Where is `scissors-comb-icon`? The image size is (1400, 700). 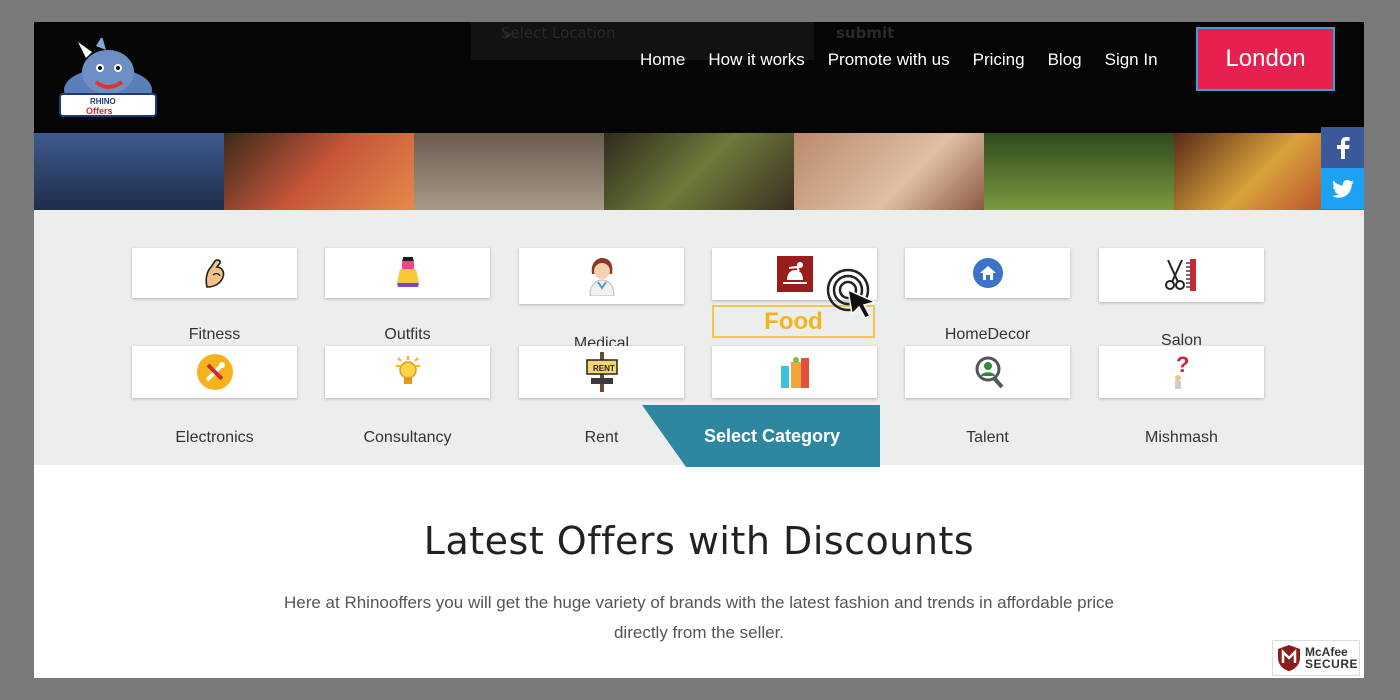 scissors-comb-icon is located at coordinates (1180, 275).